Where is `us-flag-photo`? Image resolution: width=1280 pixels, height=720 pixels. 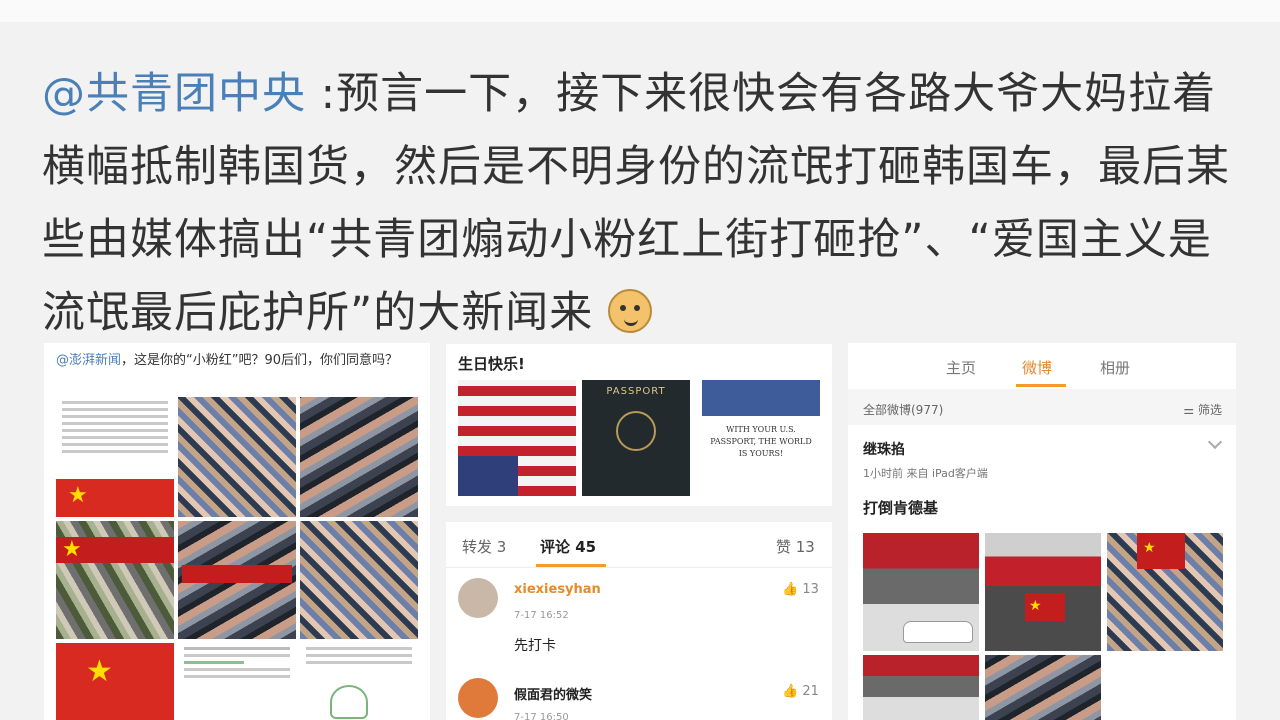 us-flag-photo is located at coordinates (517, 438).